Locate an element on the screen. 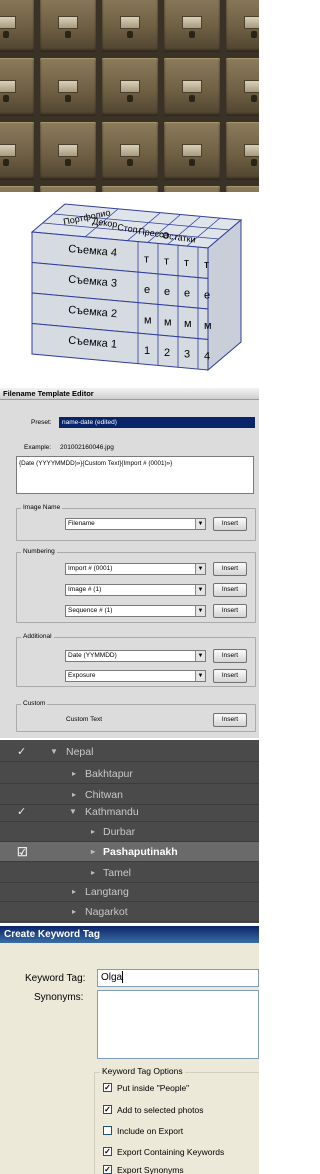  insert-button-import: Insert is located at coordinates (230, 569).